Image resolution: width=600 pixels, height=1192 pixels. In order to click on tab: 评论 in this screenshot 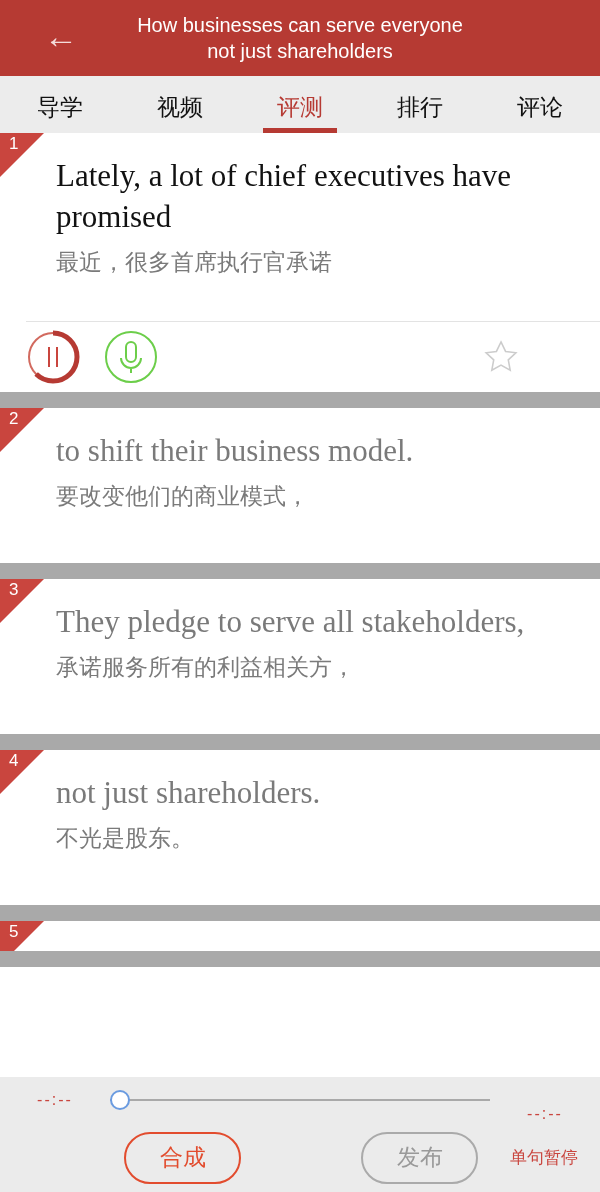, I will do `click(540, 104)`.